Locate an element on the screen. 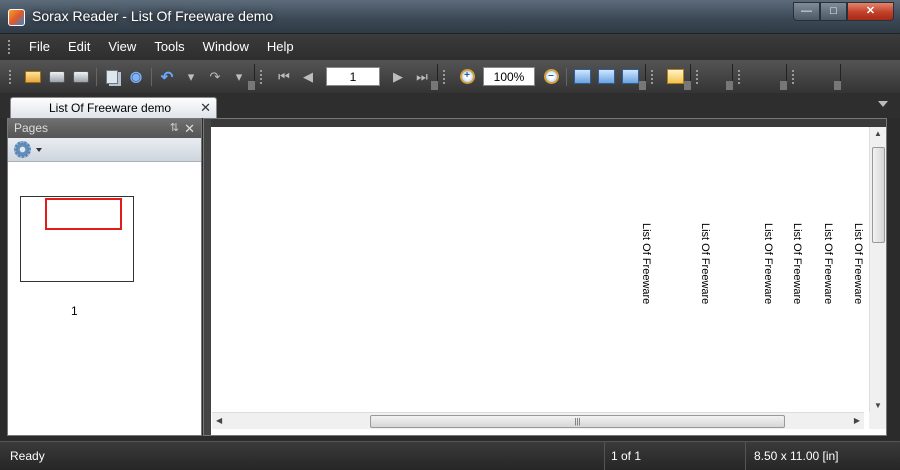 The height and width of the screenshot is (470, 900). pages-options-toolbar is located at coordinates (104, 150).